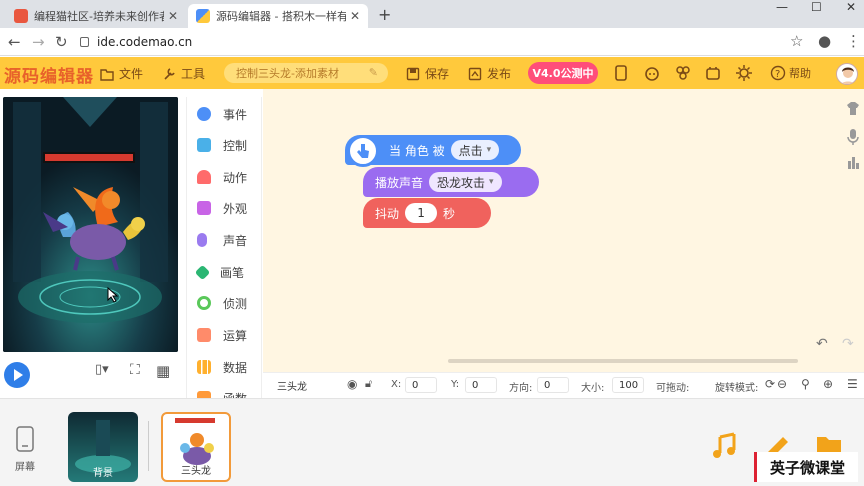 This screenshot has width=864, height=486. What do you see at coordinates (421, 213) in the screenshot?
I see `shake-duration-input: 1` at bounding box center [421, 213].